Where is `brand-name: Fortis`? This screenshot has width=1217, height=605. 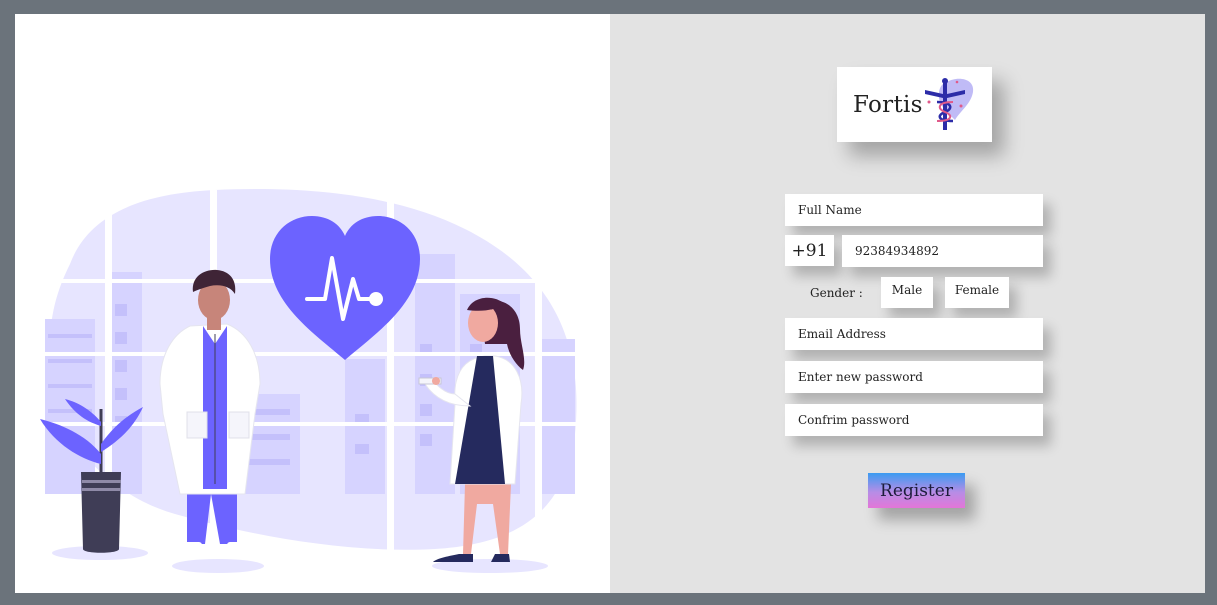 brand-name: Fortis is located at coordinates (888, 104).